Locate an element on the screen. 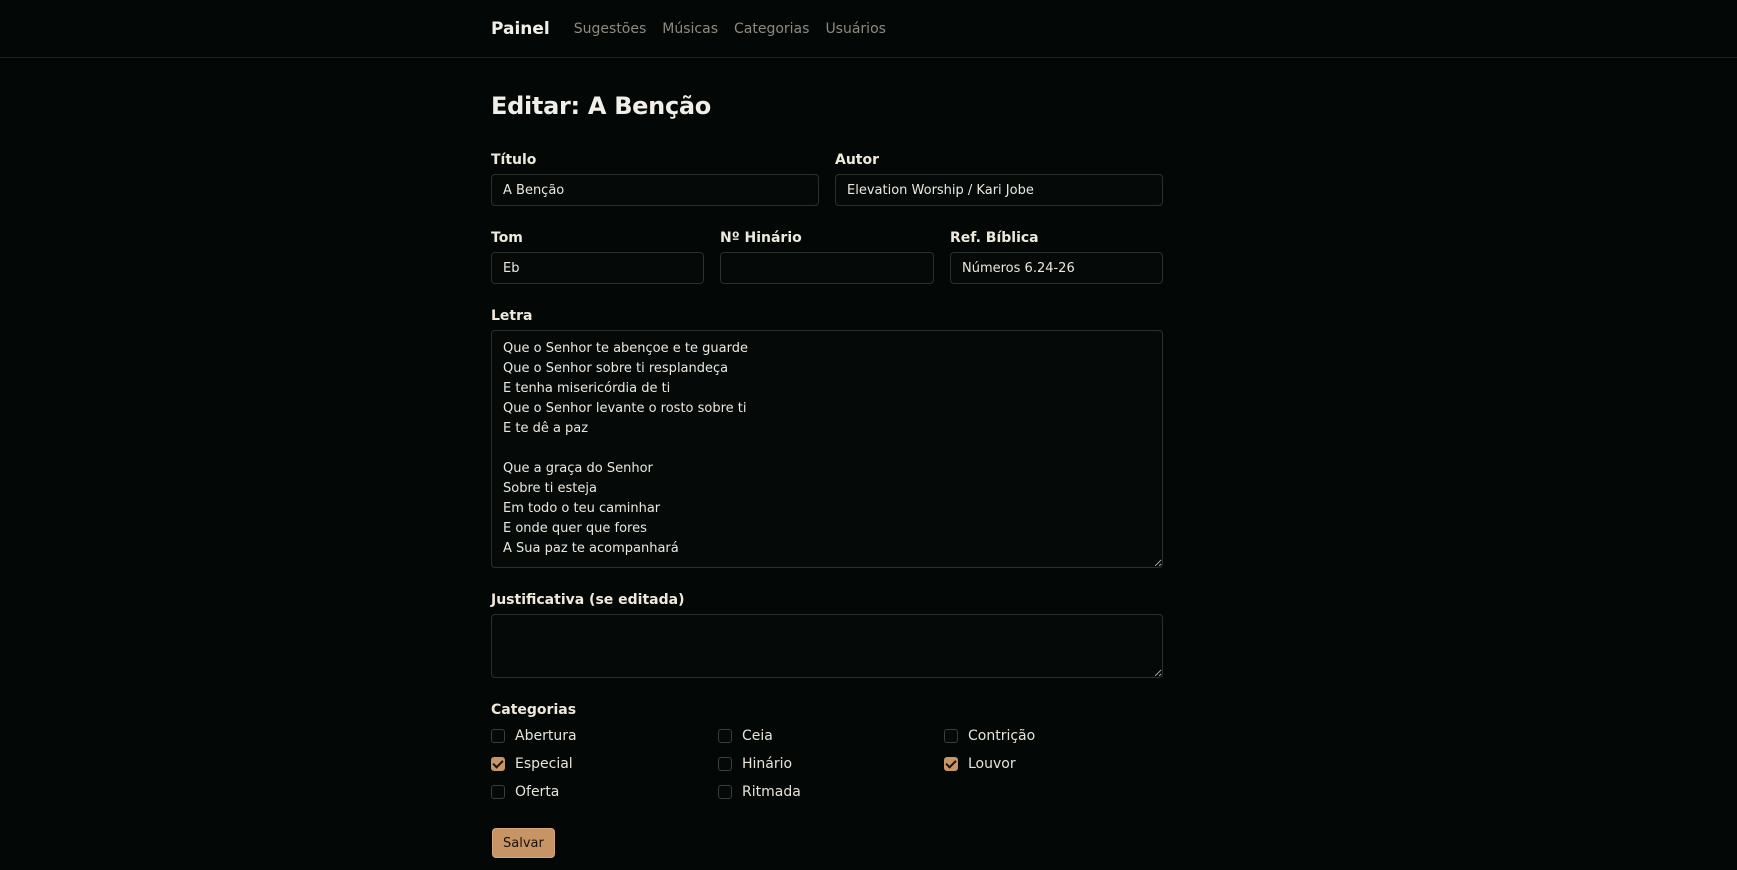 This screenshot has width=1737, height=870. nav-link-sugestoes: Sugestões is located at coordinates (610, 29).